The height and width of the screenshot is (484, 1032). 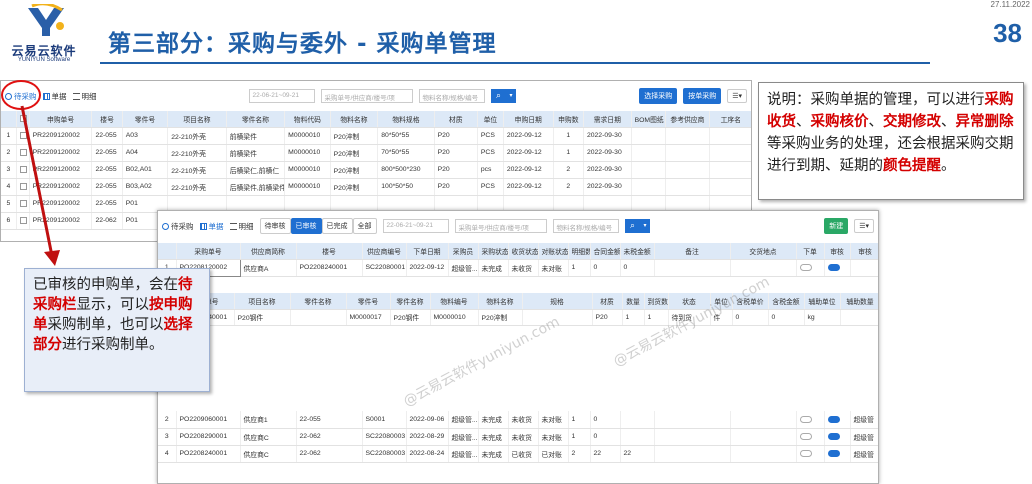 What do you see at coordinates (579, 454) in the screenshot?
I see `cell-count: 2` at bounding box center [579, 454].